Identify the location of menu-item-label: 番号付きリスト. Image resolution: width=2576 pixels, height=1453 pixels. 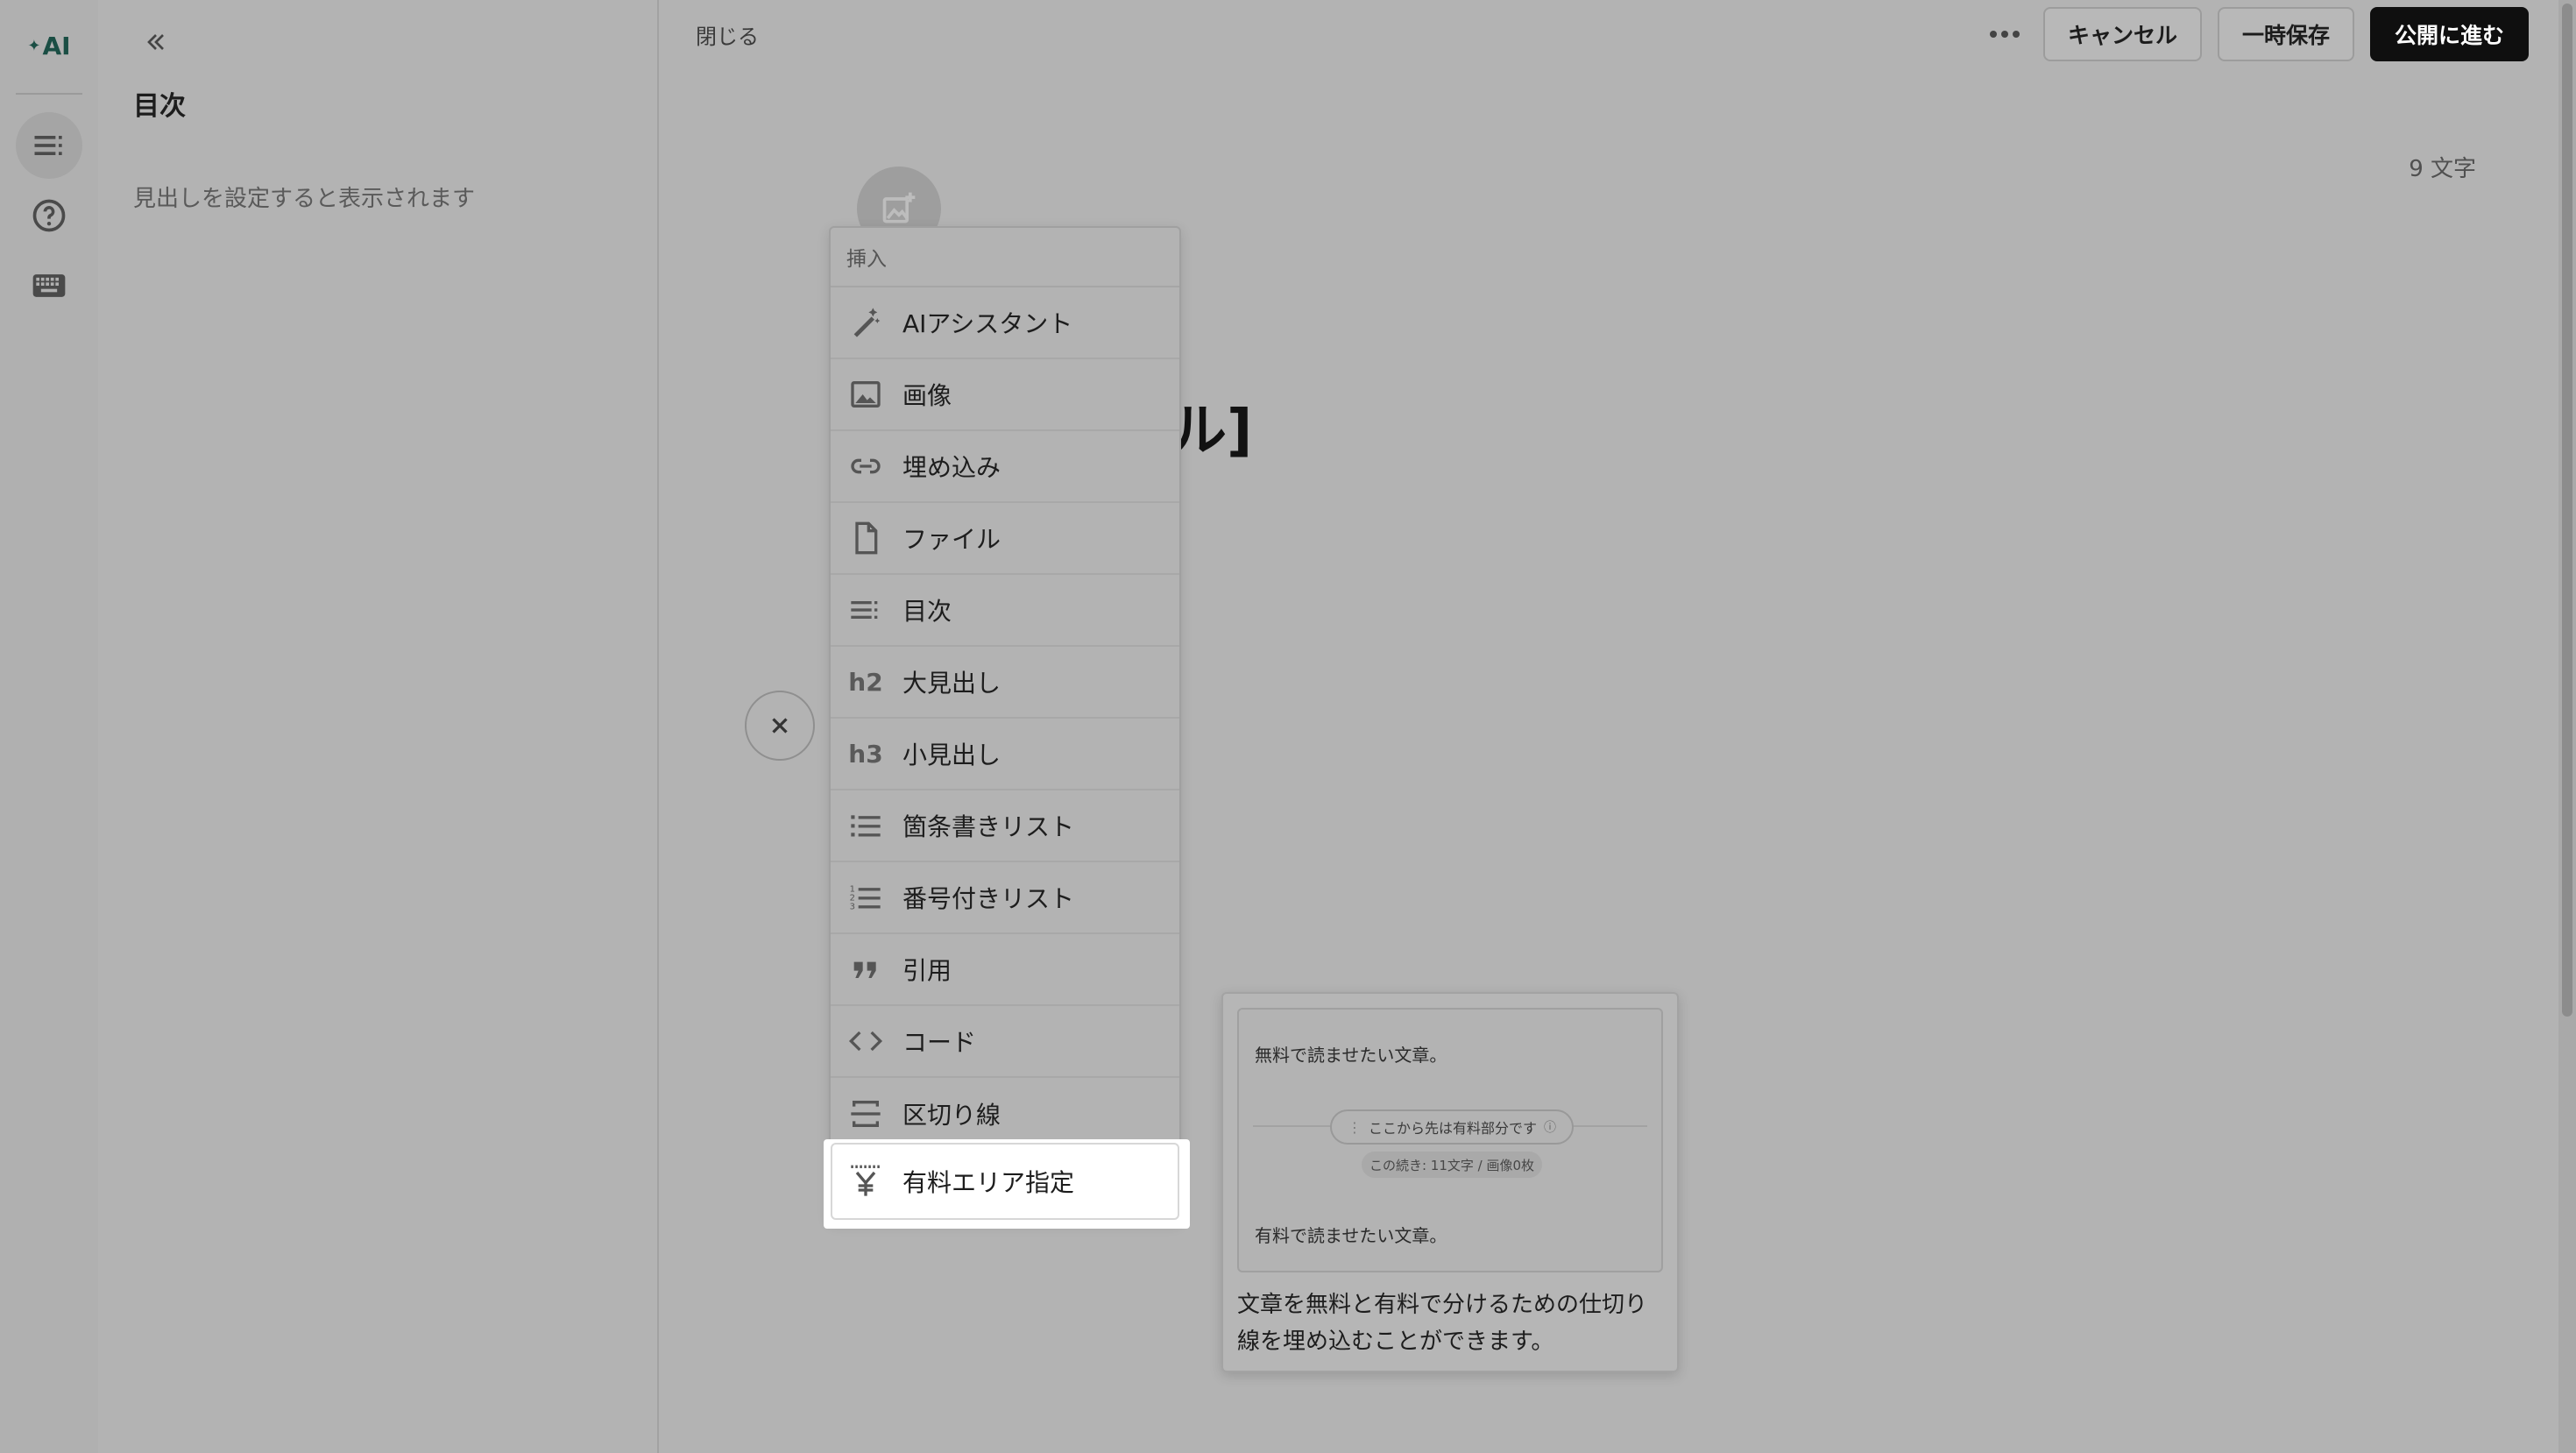
(988, 898).